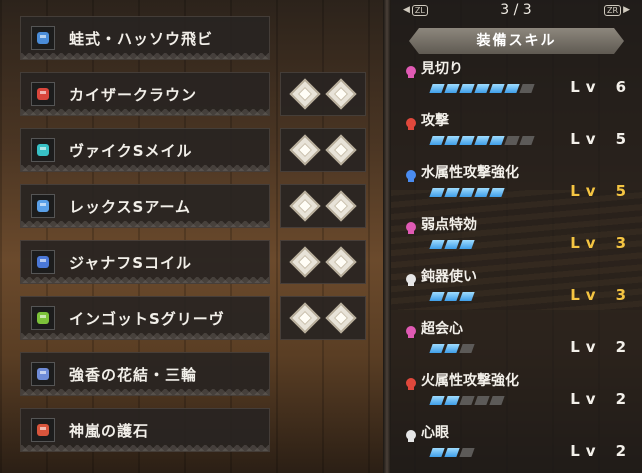  I want to click on leg-armor-icon, so click(43, 318).